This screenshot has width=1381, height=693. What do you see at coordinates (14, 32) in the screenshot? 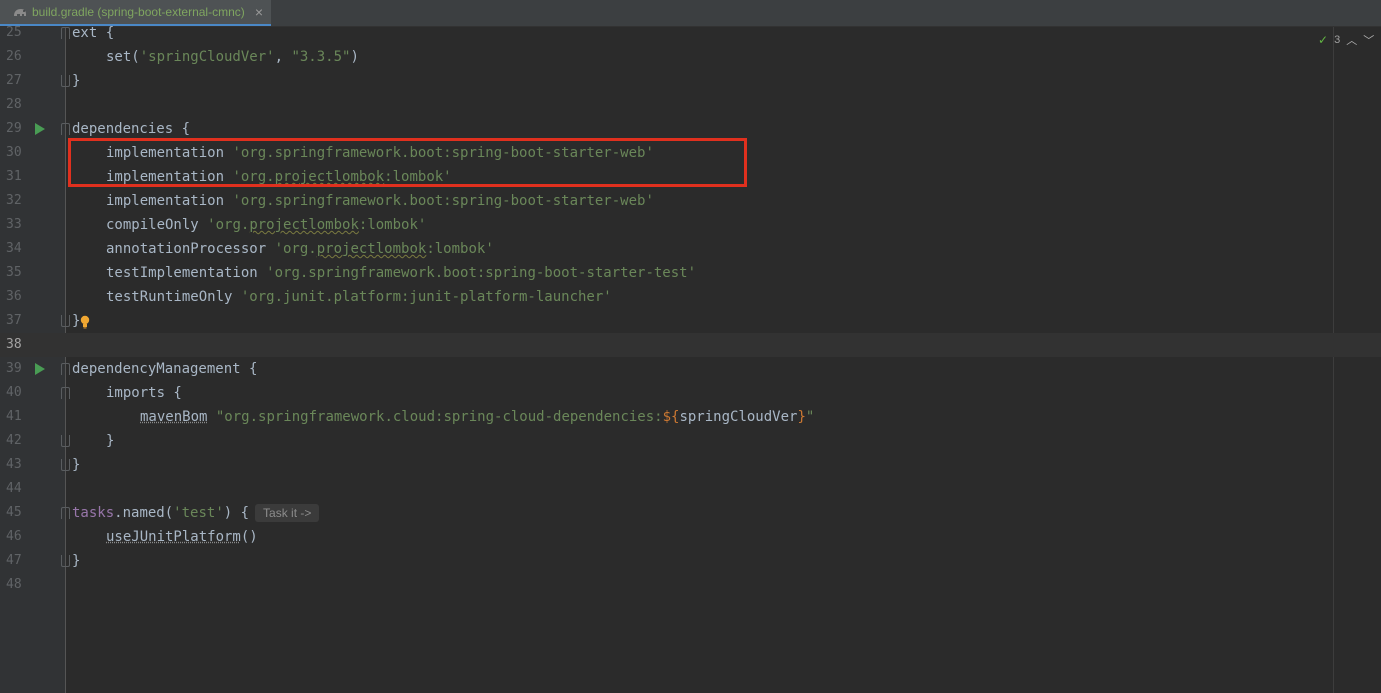
I see `line-number: 25` at bounding box center [14, 32].